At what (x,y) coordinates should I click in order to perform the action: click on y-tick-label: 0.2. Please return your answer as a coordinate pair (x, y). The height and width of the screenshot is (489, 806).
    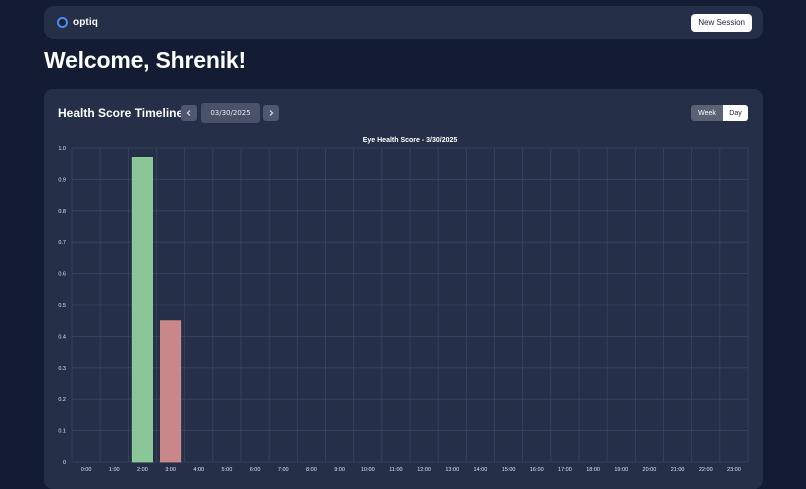
    Looking at the image, I should click on (62, 400).